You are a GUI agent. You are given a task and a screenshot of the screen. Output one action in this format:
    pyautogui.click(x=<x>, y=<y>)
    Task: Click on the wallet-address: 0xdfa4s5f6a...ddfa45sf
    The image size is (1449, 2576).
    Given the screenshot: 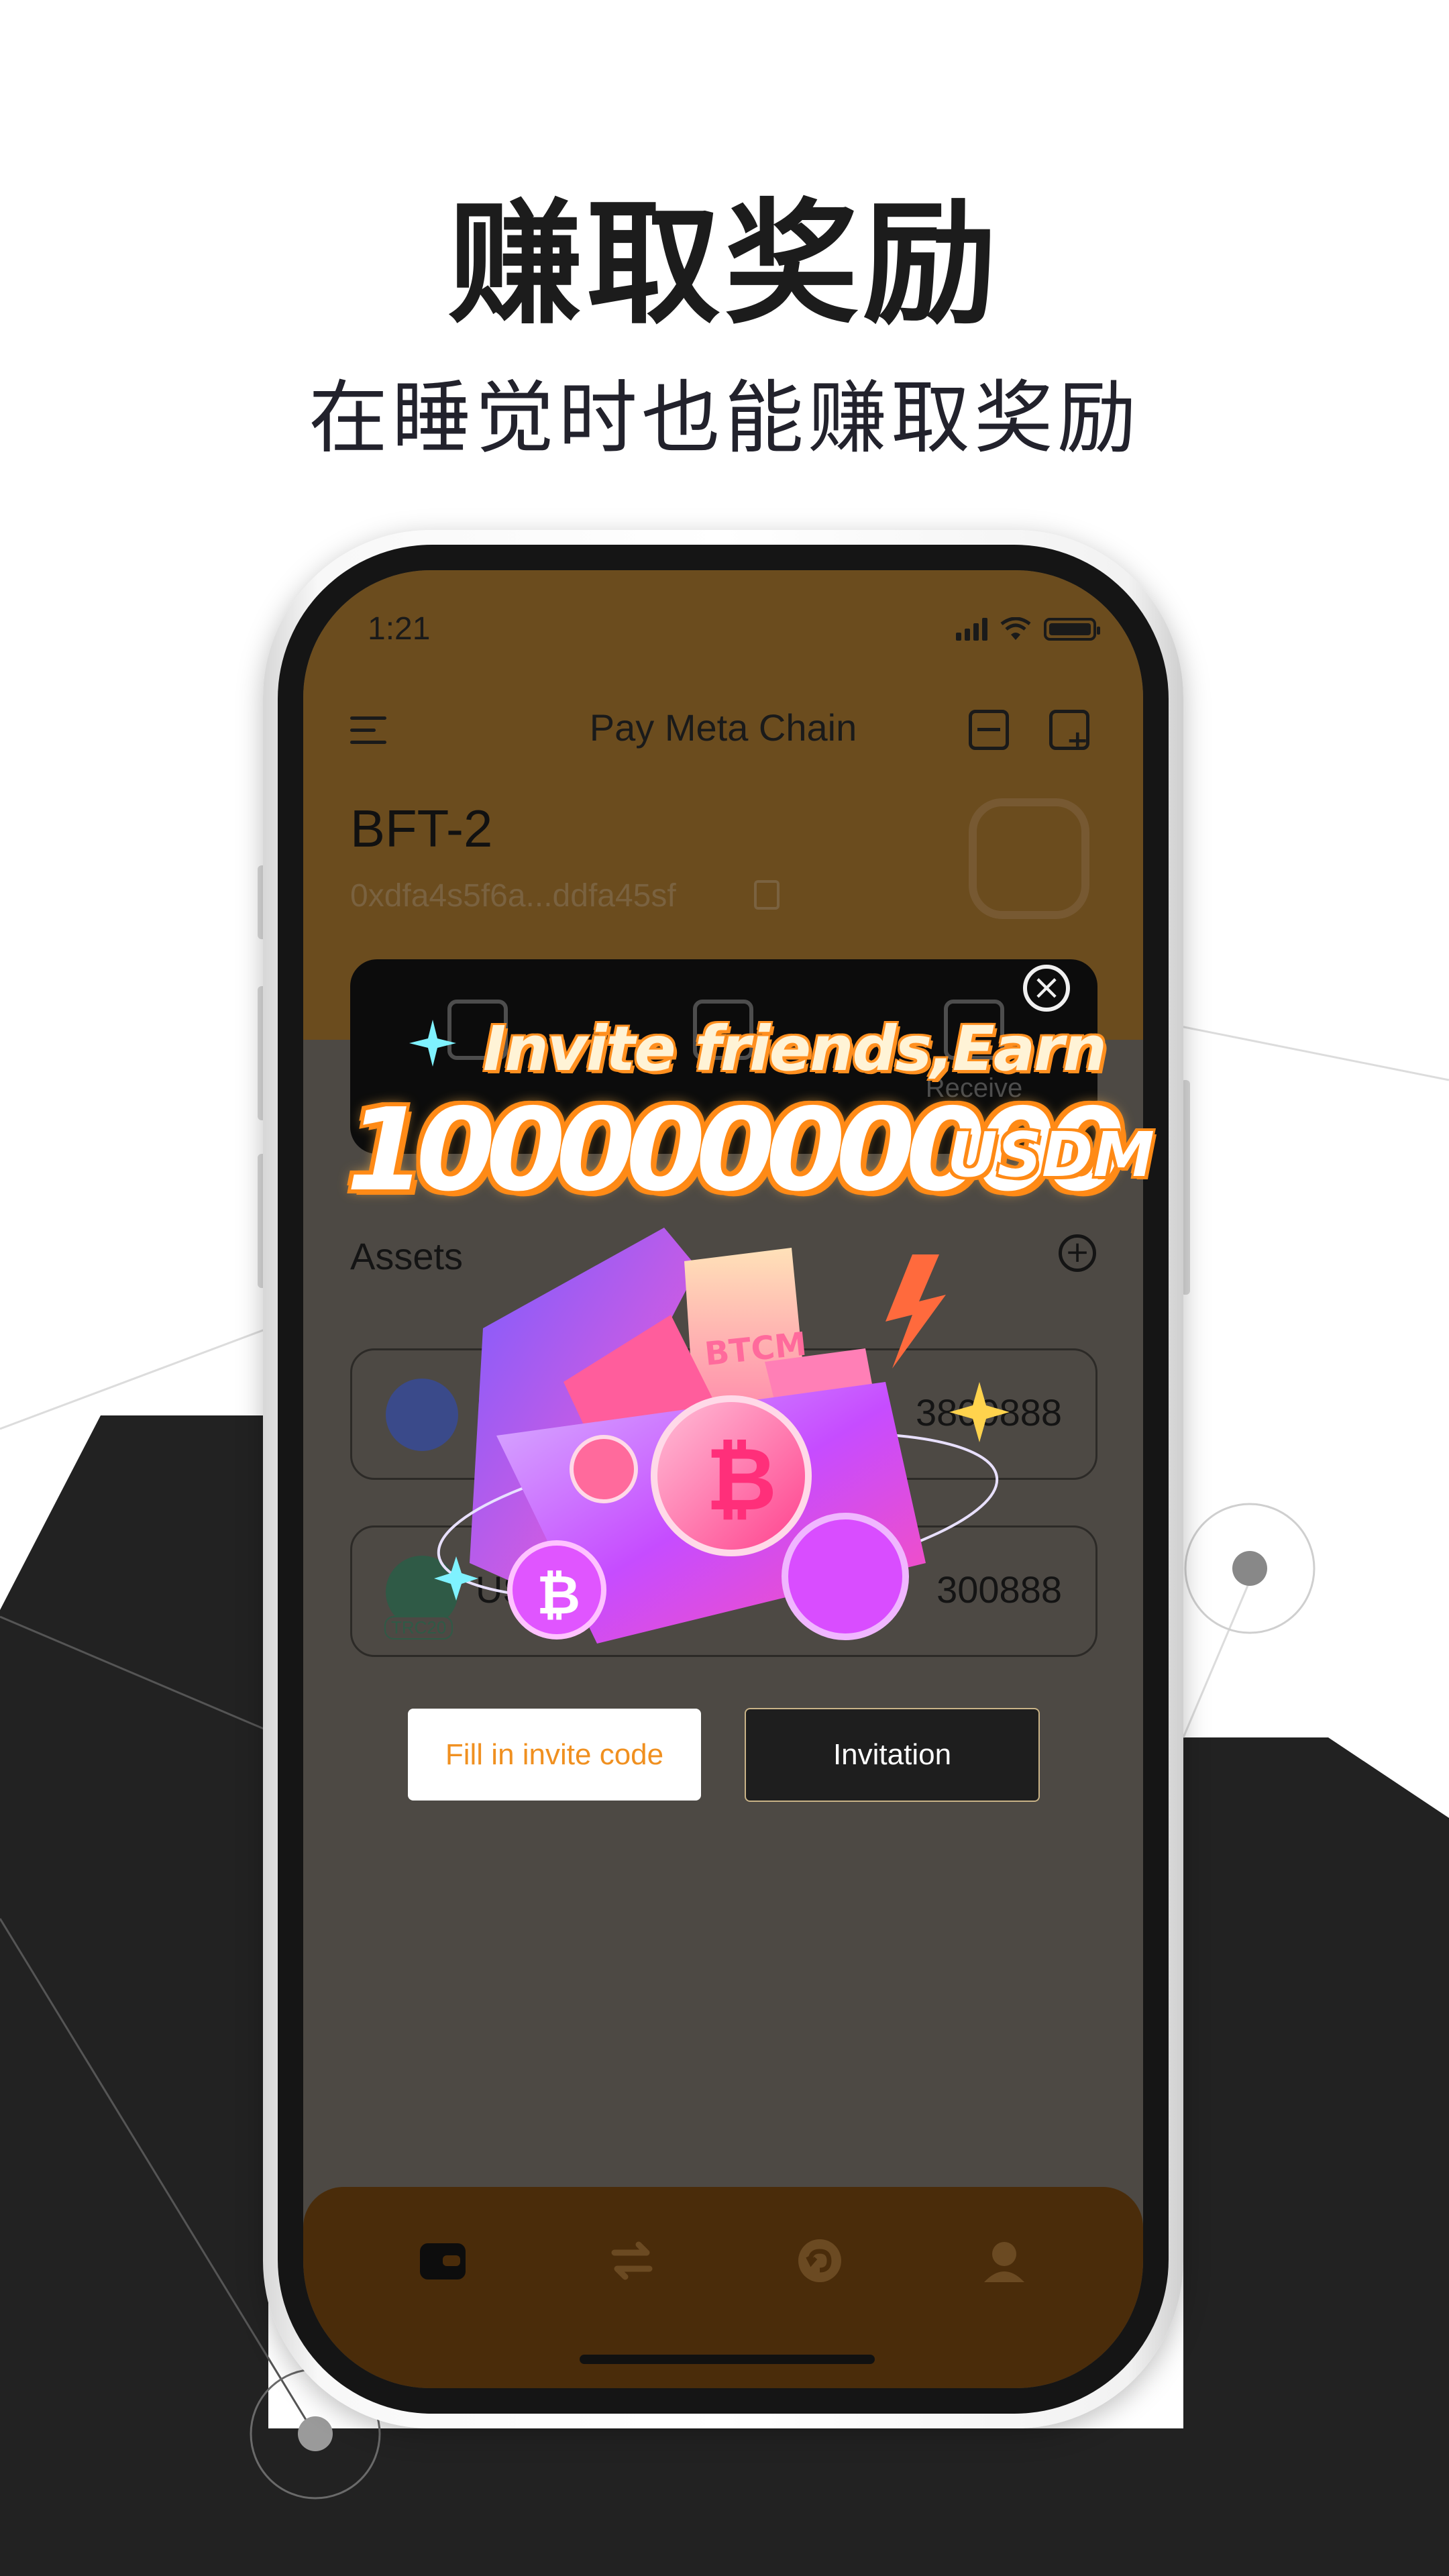 What is the action you would take?
    pyautogui.click(x=513, y=896)
    